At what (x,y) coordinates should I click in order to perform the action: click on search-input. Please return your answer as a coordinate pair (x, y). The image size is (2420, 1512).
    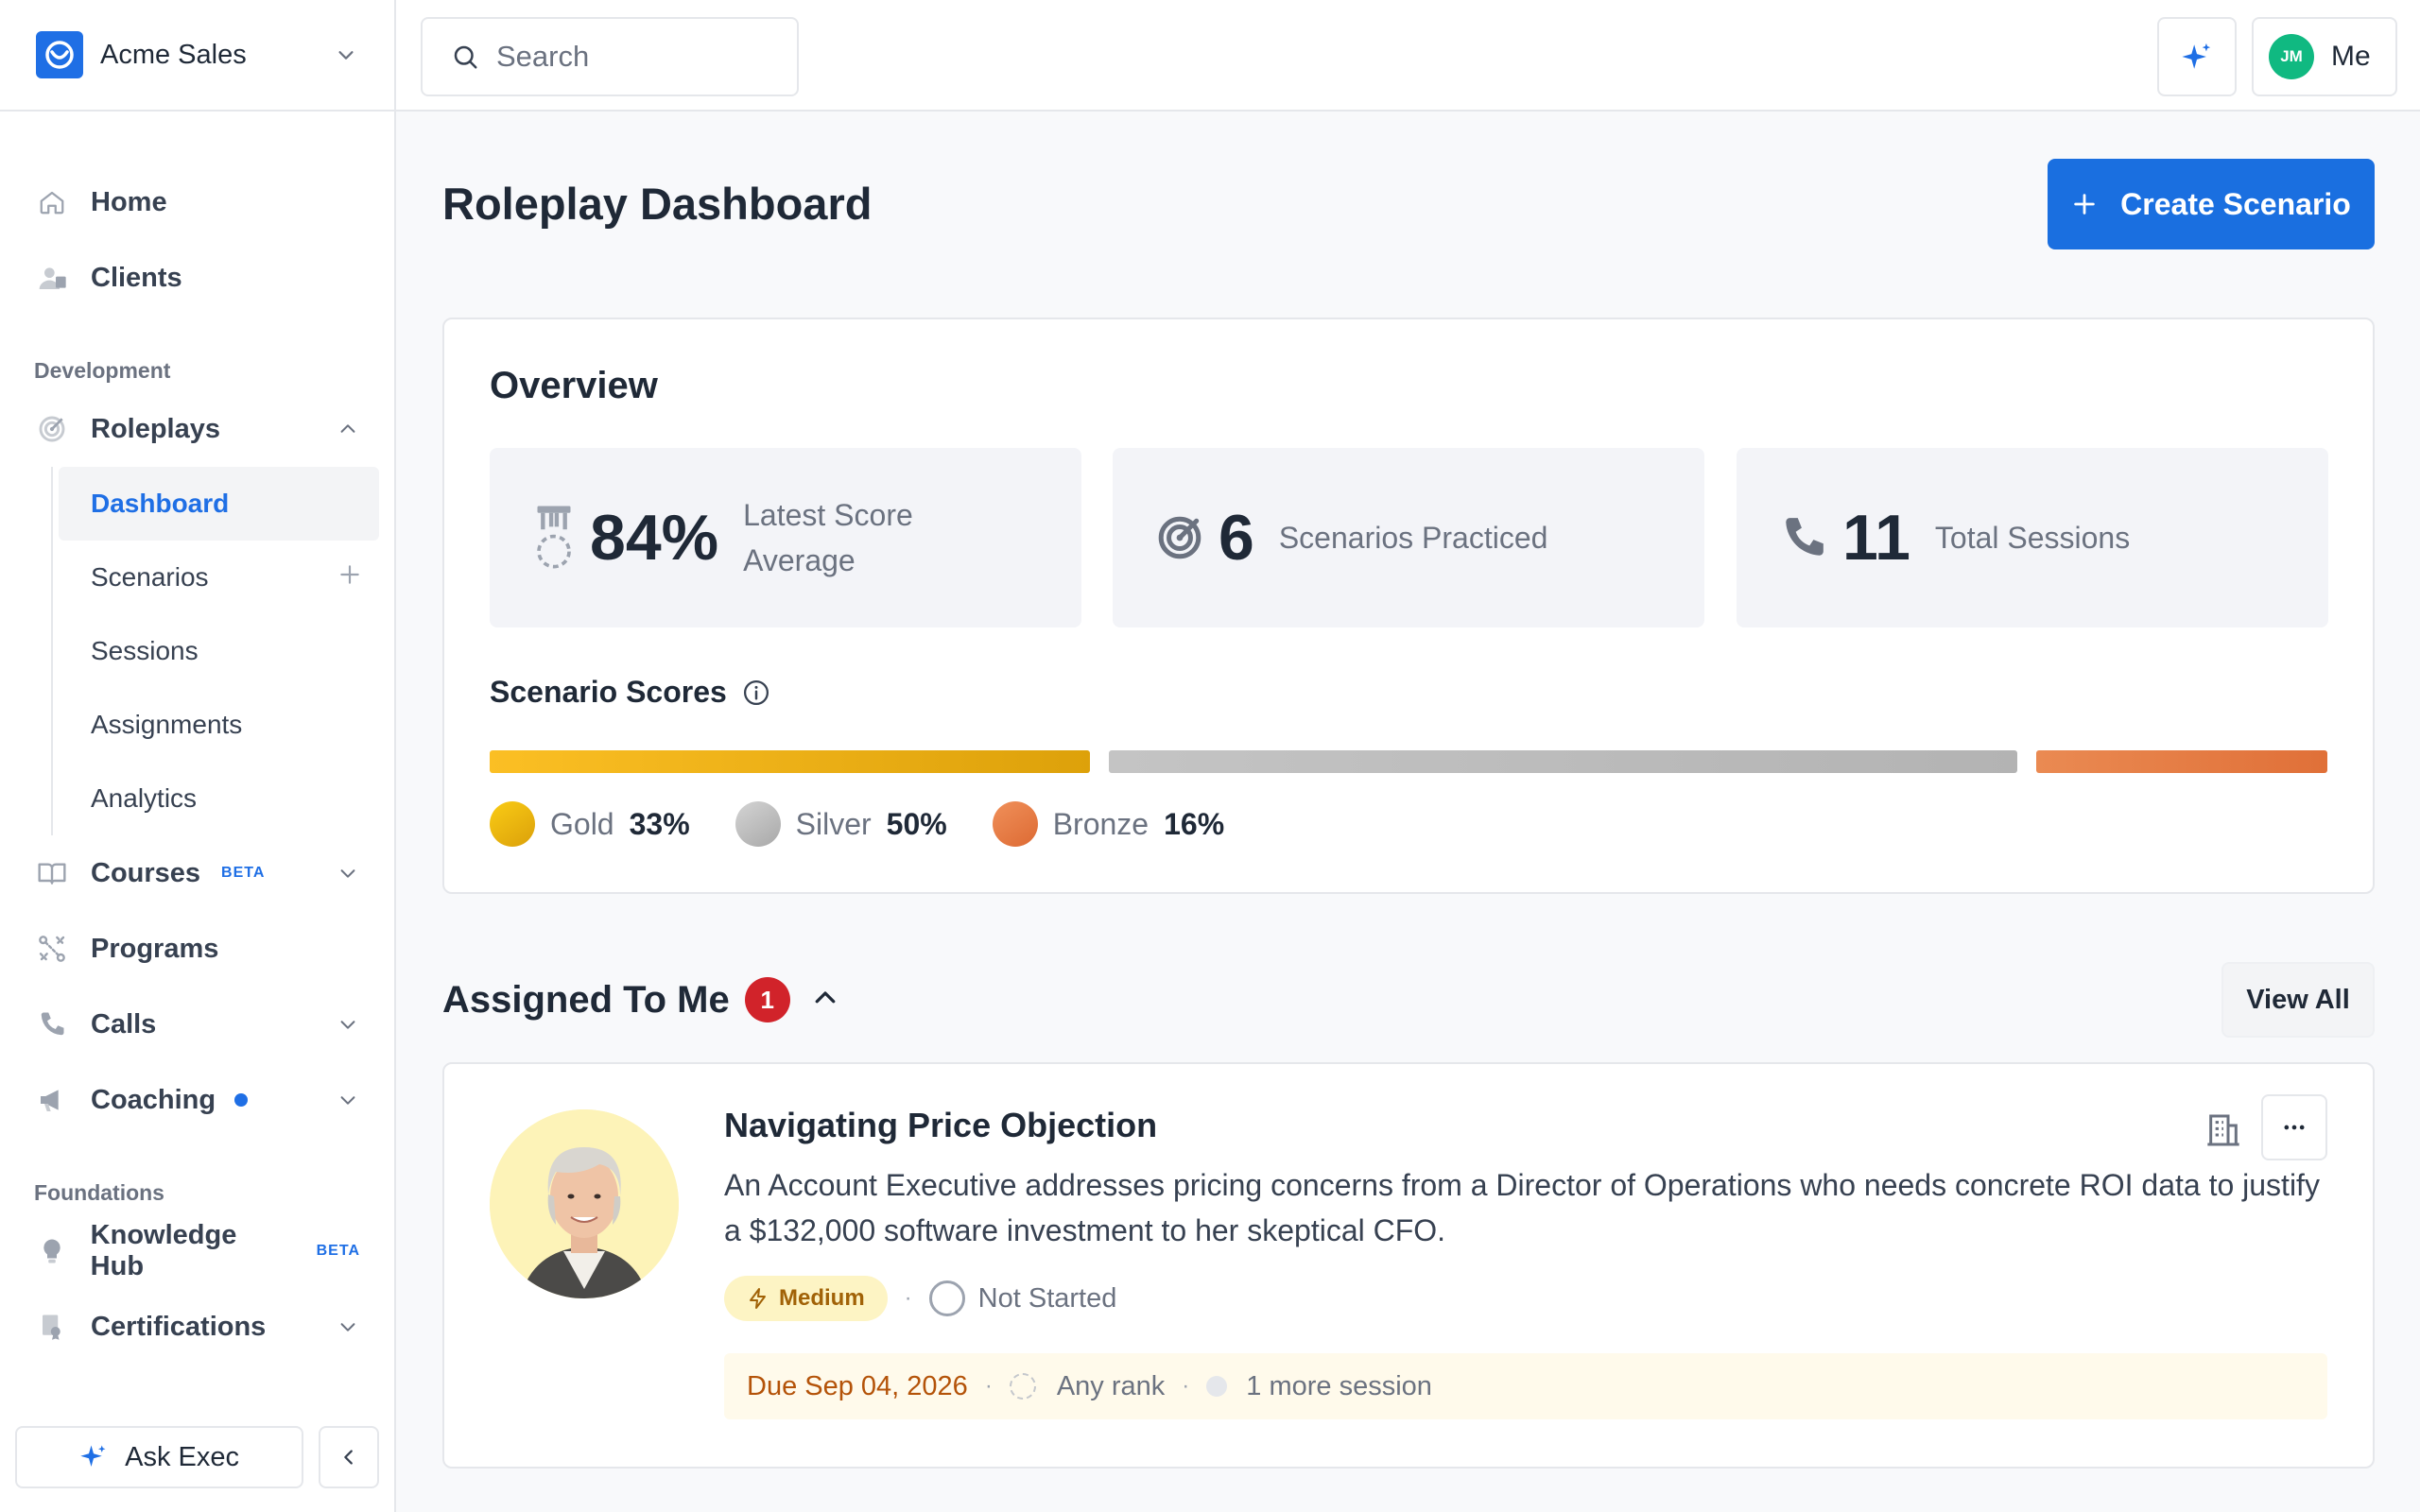
    Looking at the image, I should click on (638, 57).